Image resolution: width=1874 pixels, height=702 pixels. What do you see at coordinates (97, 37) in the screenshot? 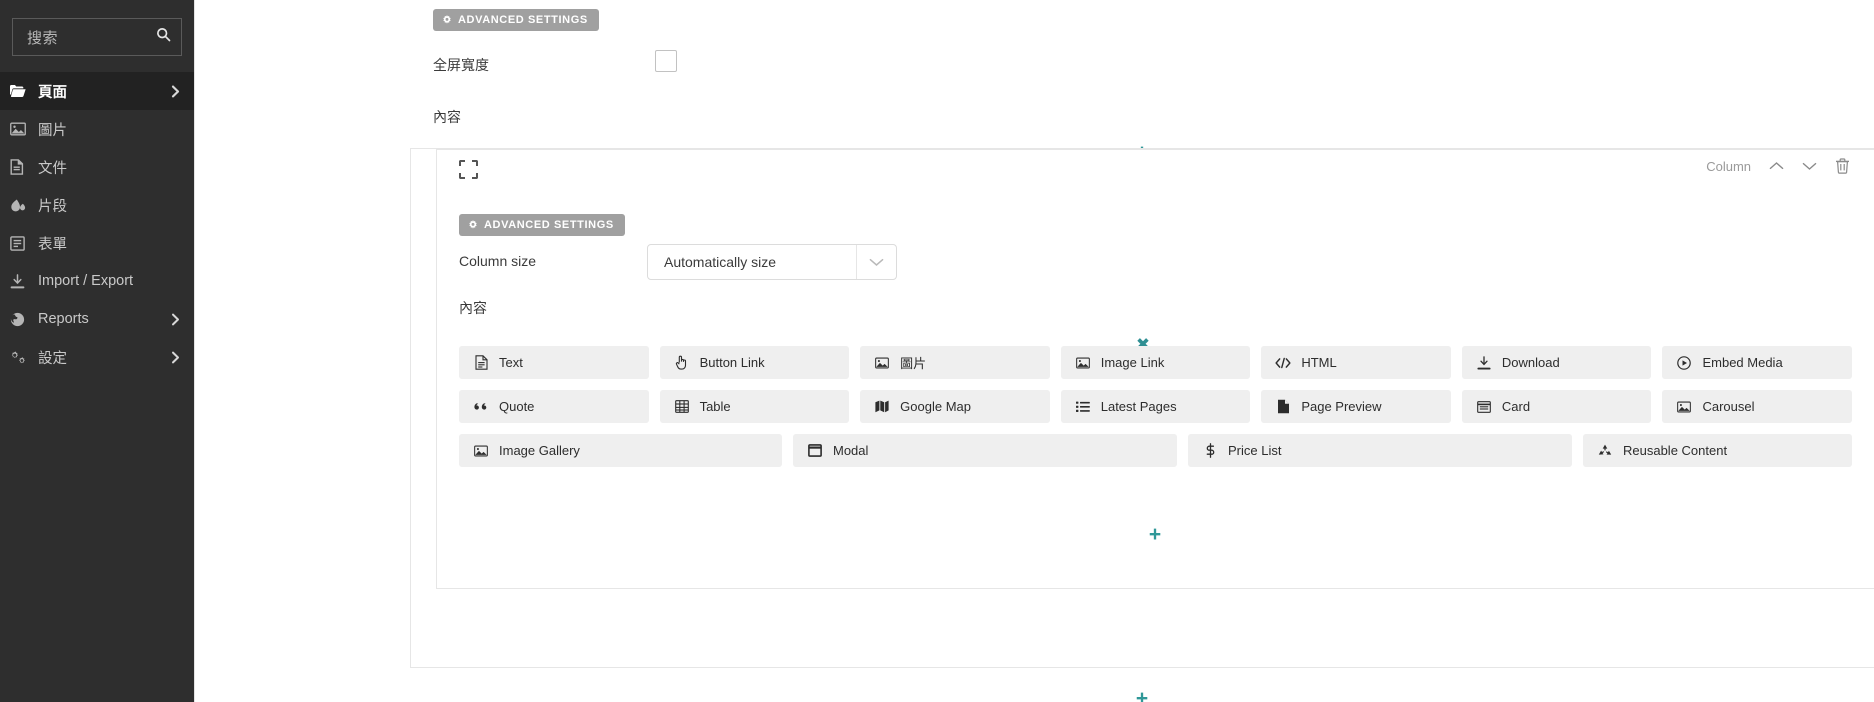
I see `search-input: 搜索` at bounding box center [97, 37].